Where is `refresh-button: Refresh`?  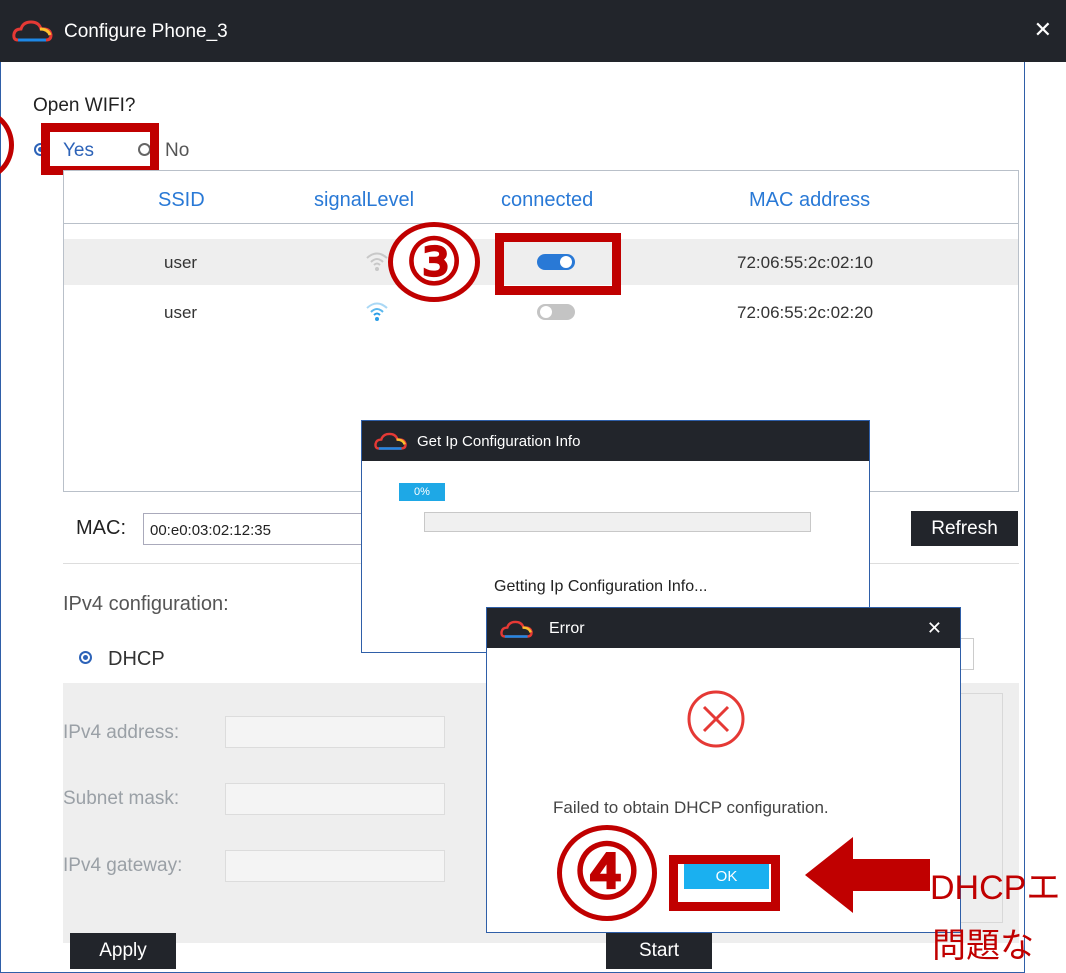 refresh-button: Refresh is located at coordinates (964, 528).